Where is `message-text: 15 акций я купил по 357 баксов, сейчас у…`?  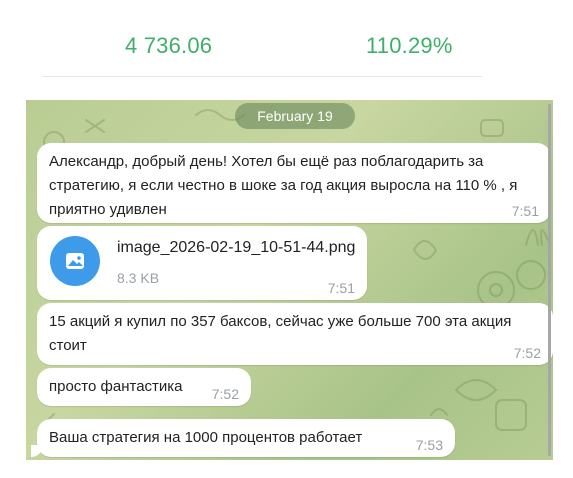
message-text: 15 акций я купил по 357 баксов, сейчас у… is located at coordinates (280, 333).